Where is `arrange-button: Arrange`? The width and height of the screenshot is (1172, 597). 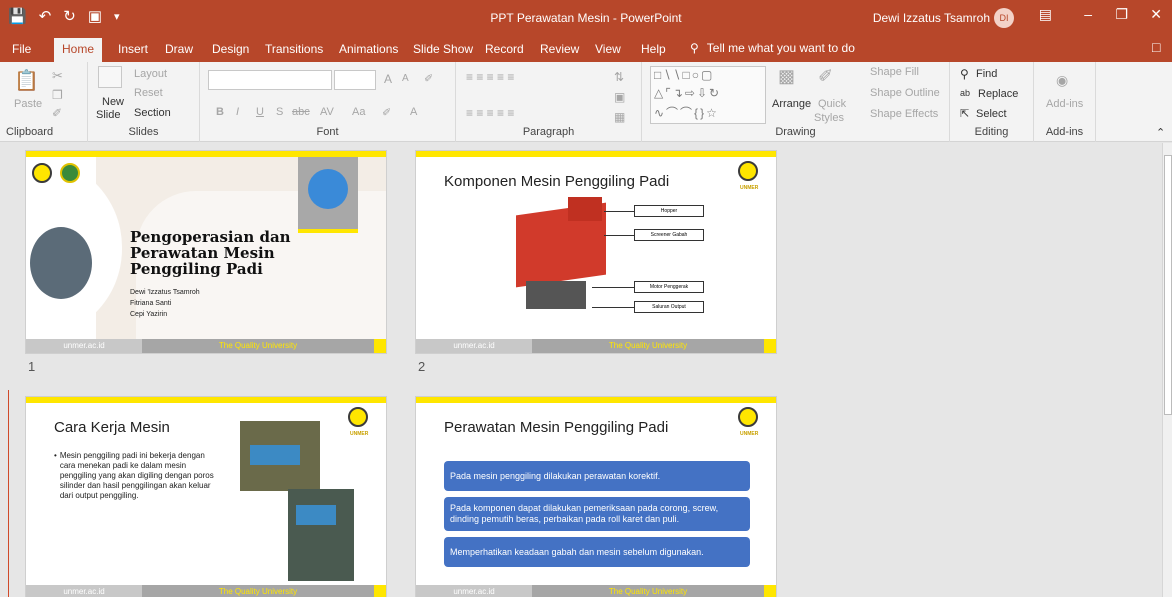
arrange-button: Arrange is located at coordinates (791, 104).